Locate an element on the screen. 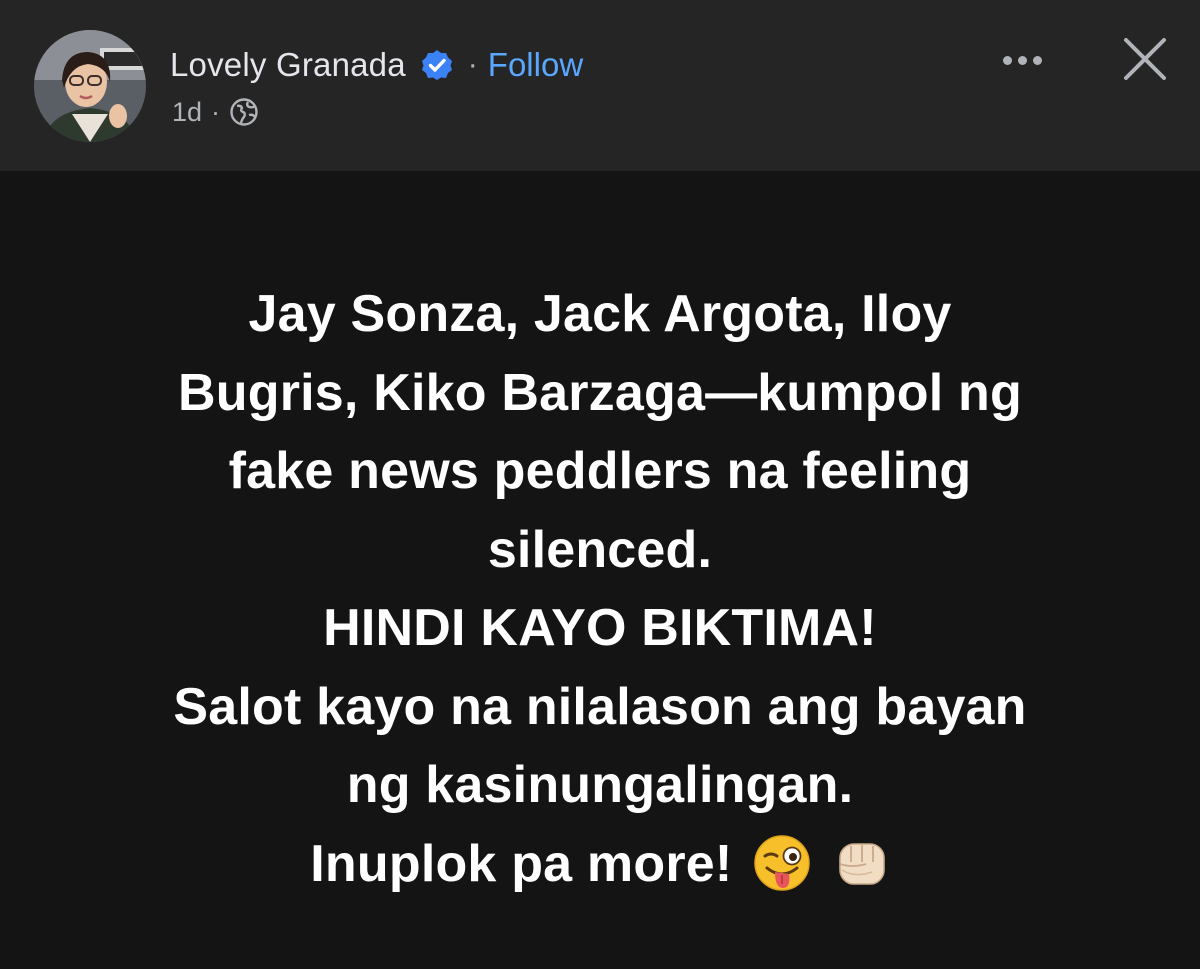 This screenshot has width=1200, height=969. post-text-line: Salot kayo na nilalason ang bayan is located at coordinates (600, 706).